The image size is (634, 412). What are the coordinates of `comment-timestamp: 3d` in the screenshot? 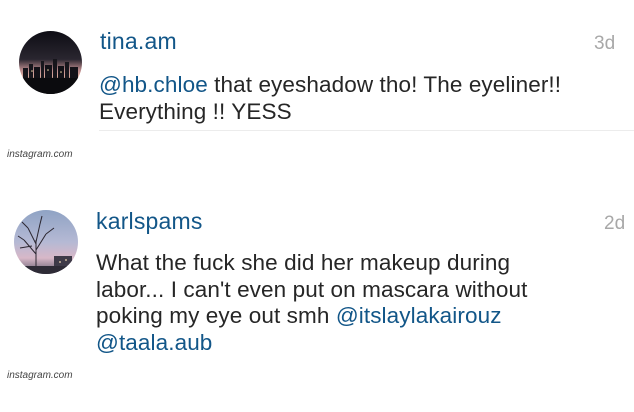 It's located at (605, 43).